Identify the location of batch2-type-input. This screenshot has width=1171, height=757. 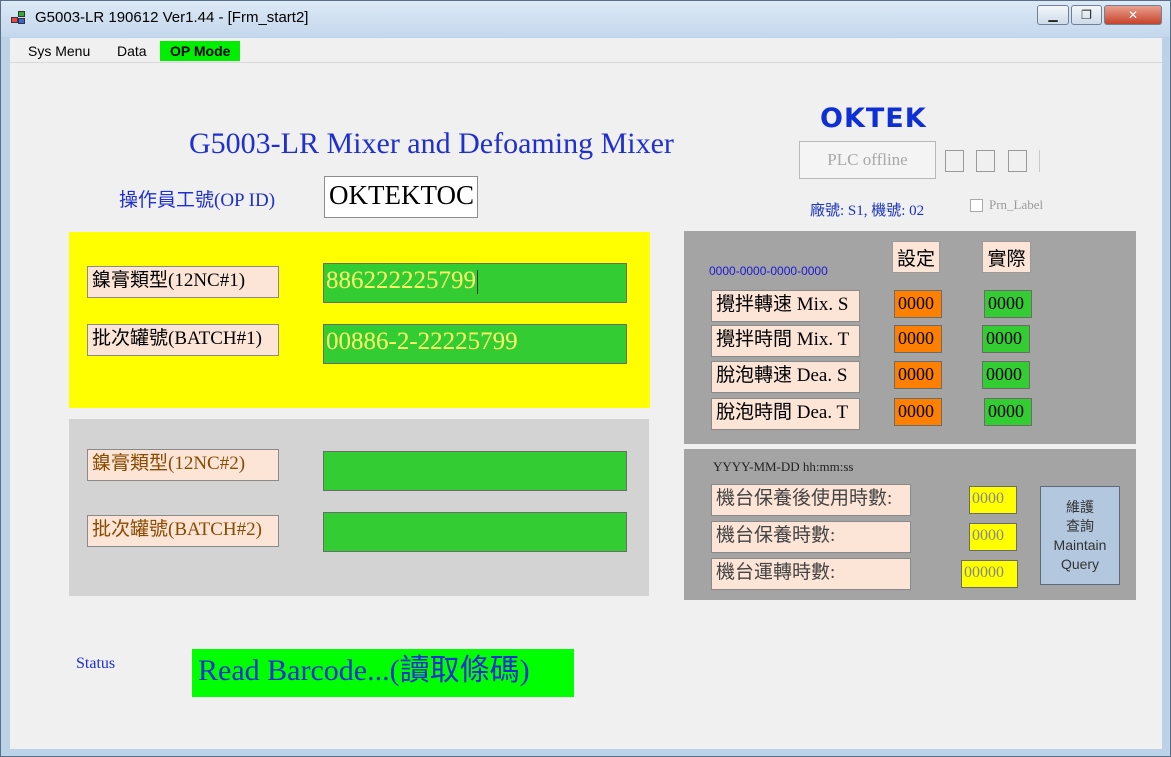
(475, 471).